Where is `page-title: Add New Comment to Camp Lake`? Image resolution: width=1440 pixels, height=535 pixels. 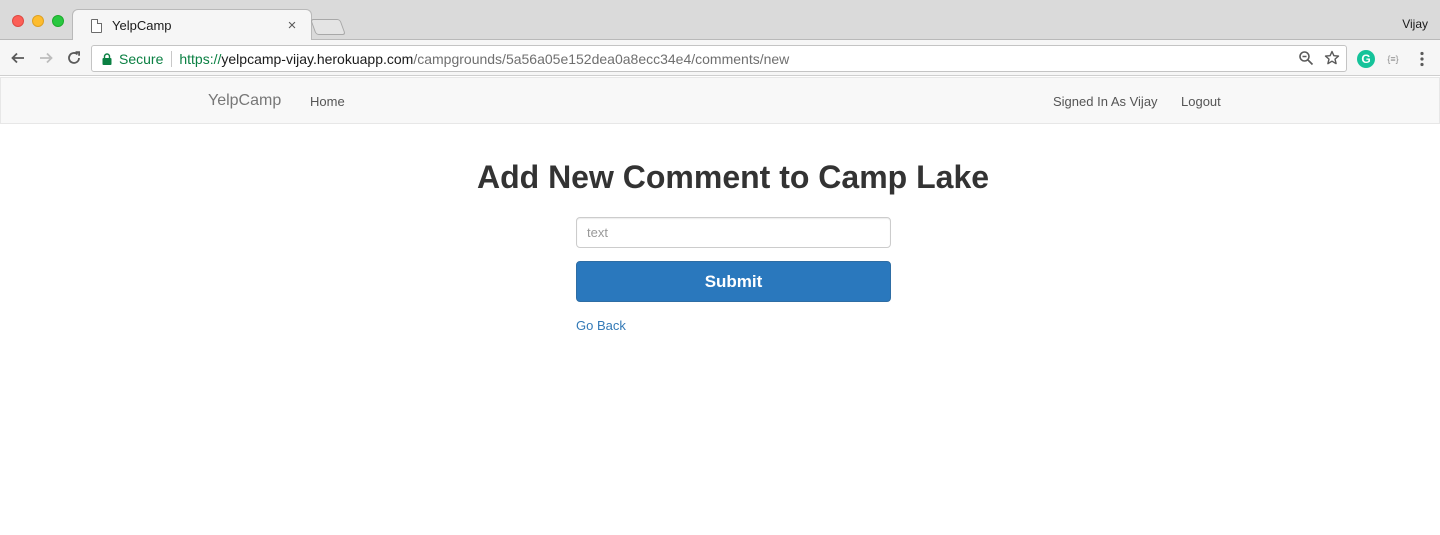
page-title: Add New Comment to Camp Lake is located at coordinates (733, 177).